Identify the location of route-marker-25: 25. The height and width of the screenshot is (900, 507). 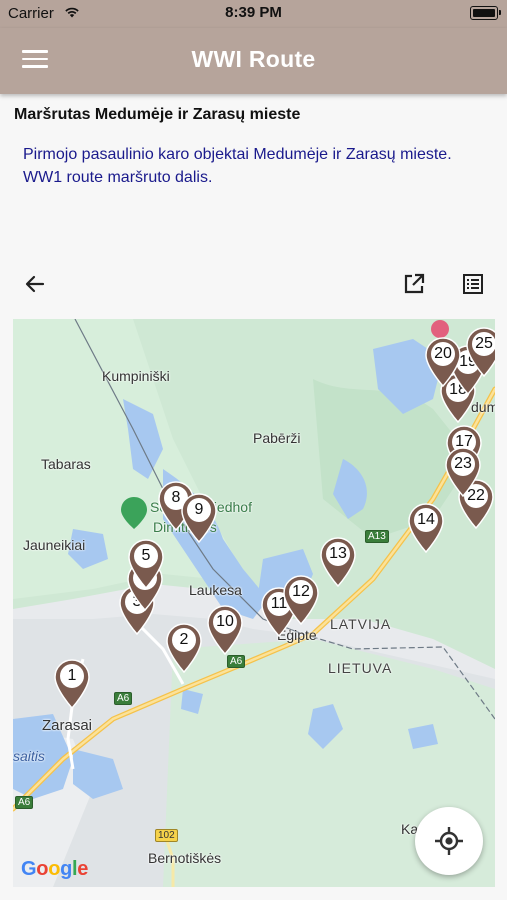
(480, 352).